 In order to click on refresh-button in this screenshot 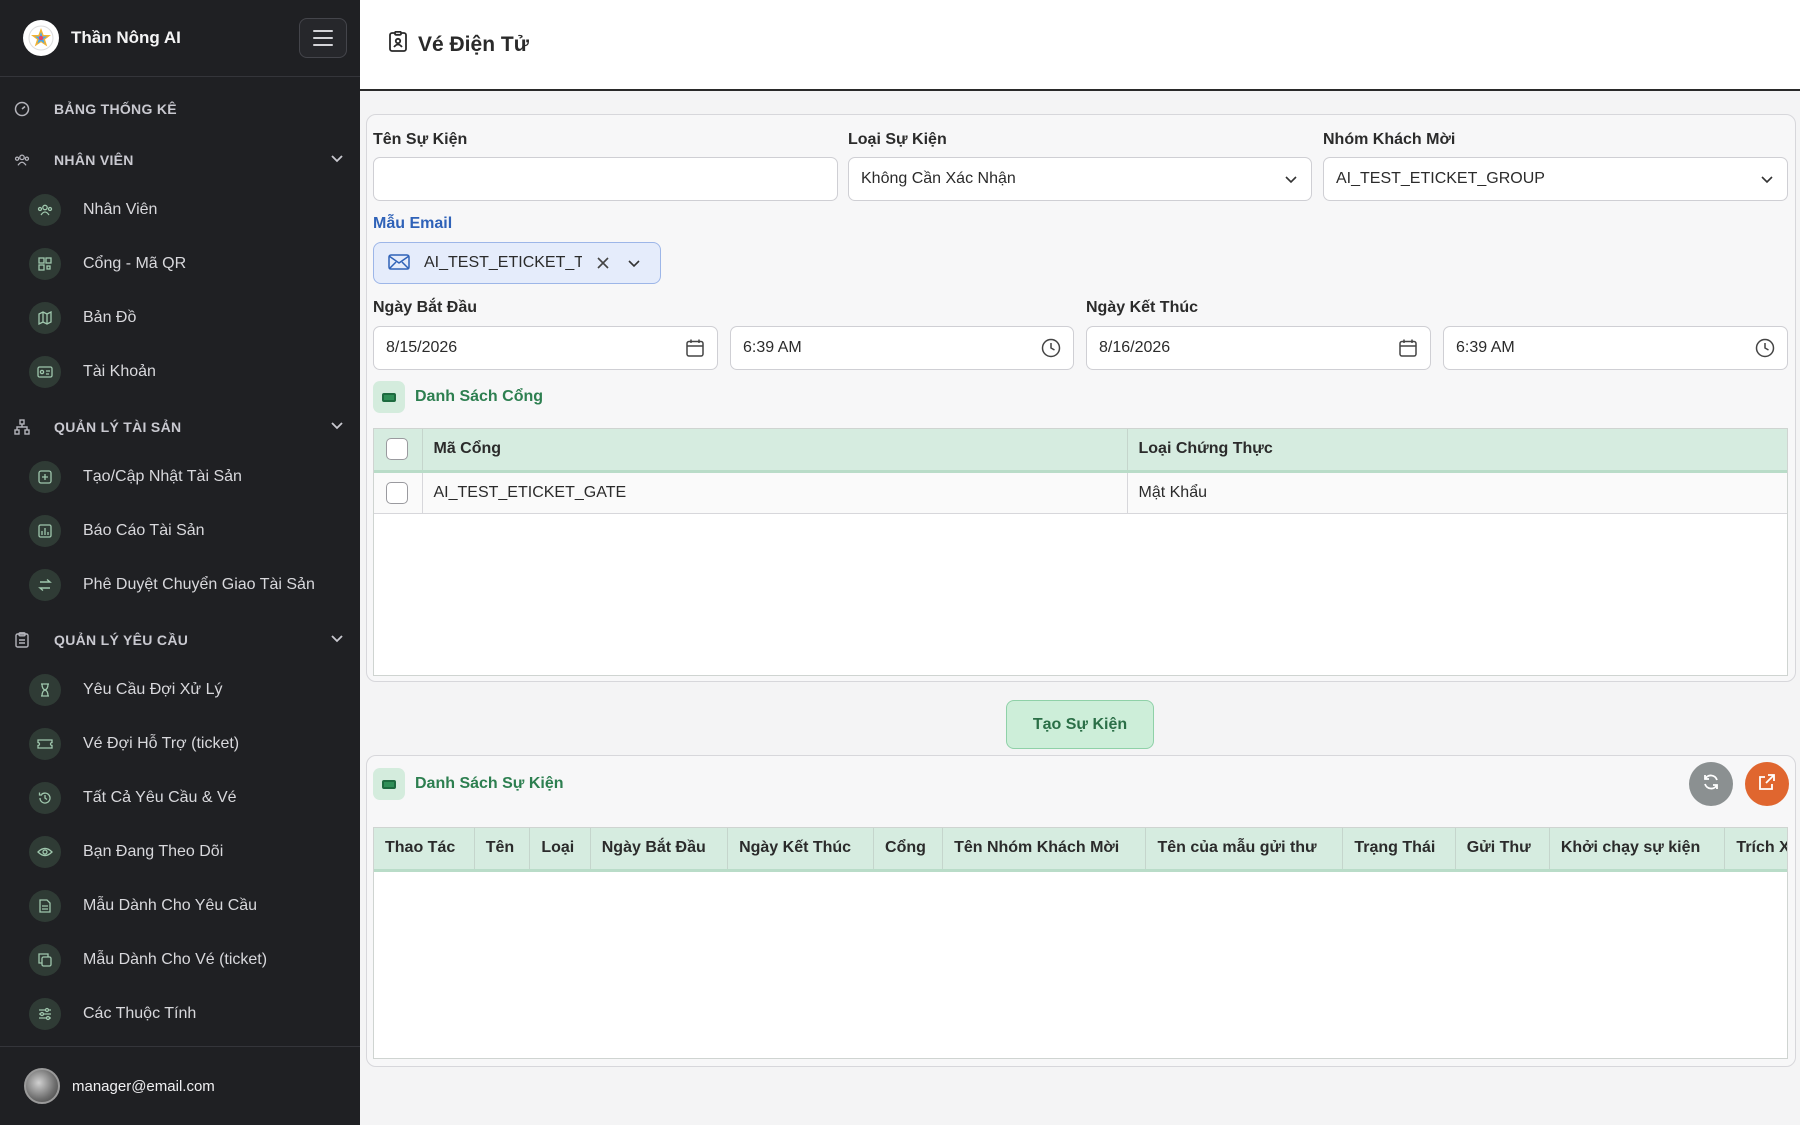, I will do `click(1711, 784)`.